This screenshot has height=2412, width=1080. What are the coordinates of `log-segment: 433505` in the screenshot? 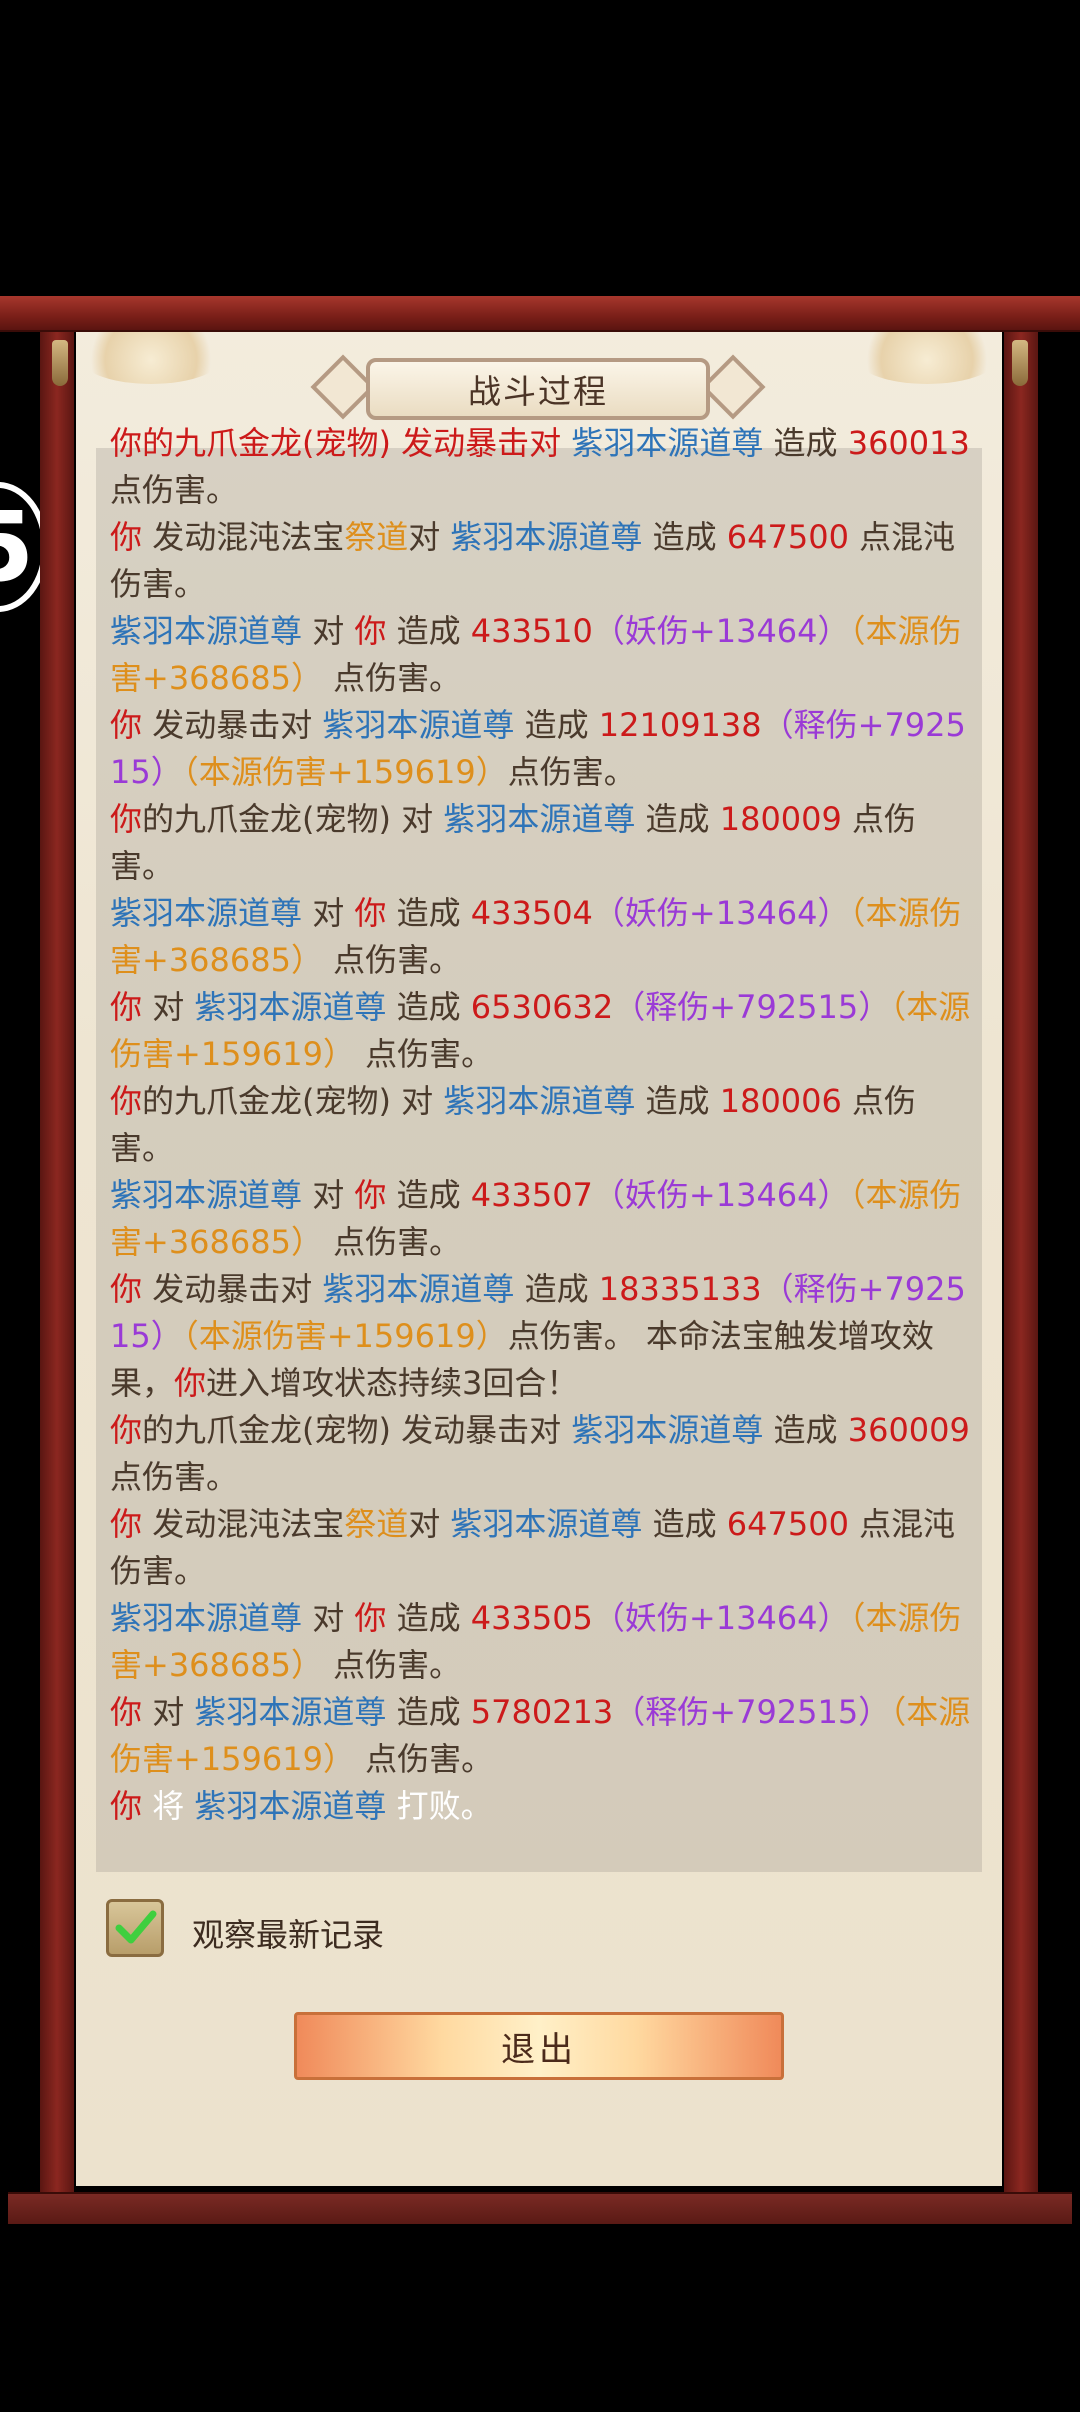 It's located at (531, 1618).